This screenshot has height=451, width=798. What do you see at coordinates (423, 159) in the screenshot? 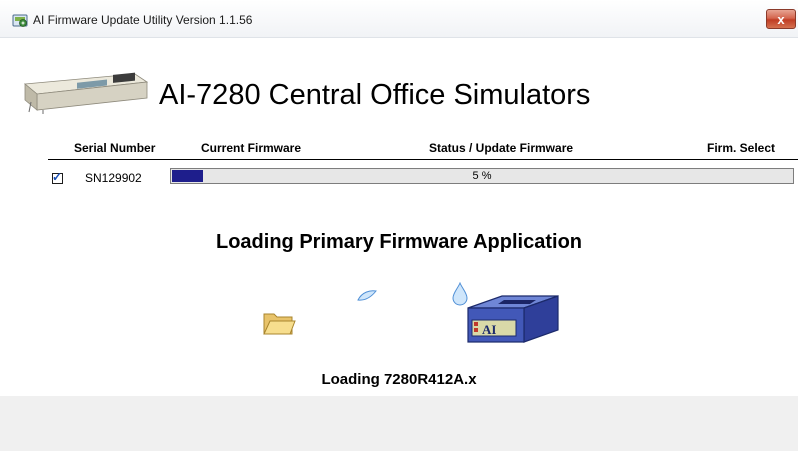
I see `header-divider` at bounding box center [423, 159].